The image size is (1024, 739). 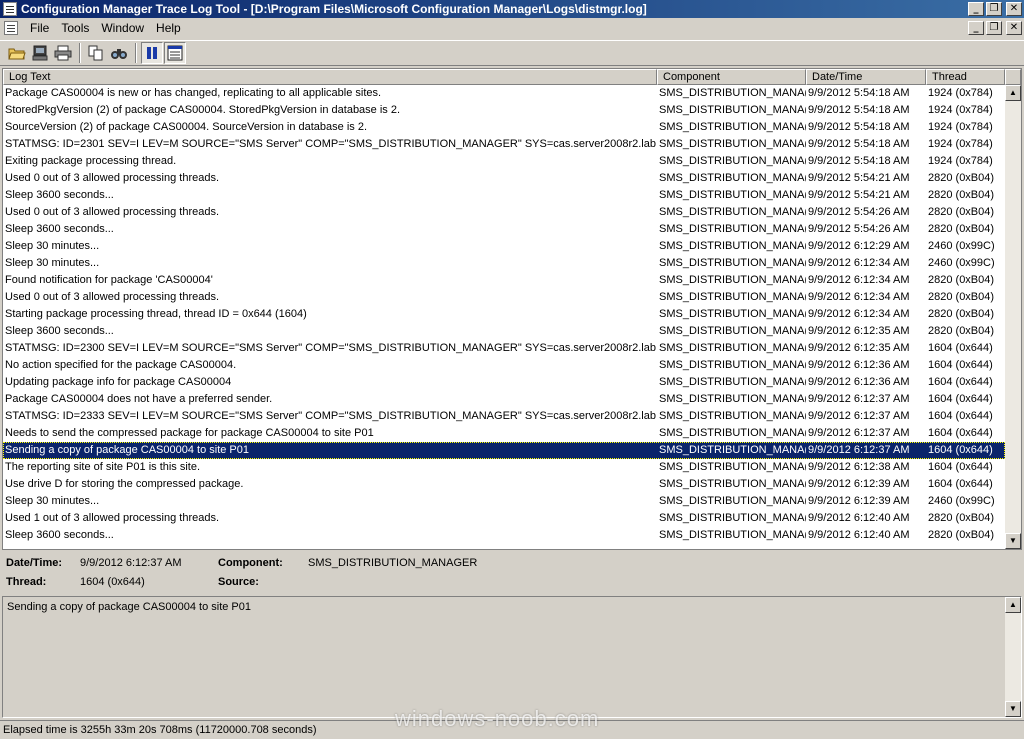 I want to click on menu-help: Help, so click(x=168, y=28).